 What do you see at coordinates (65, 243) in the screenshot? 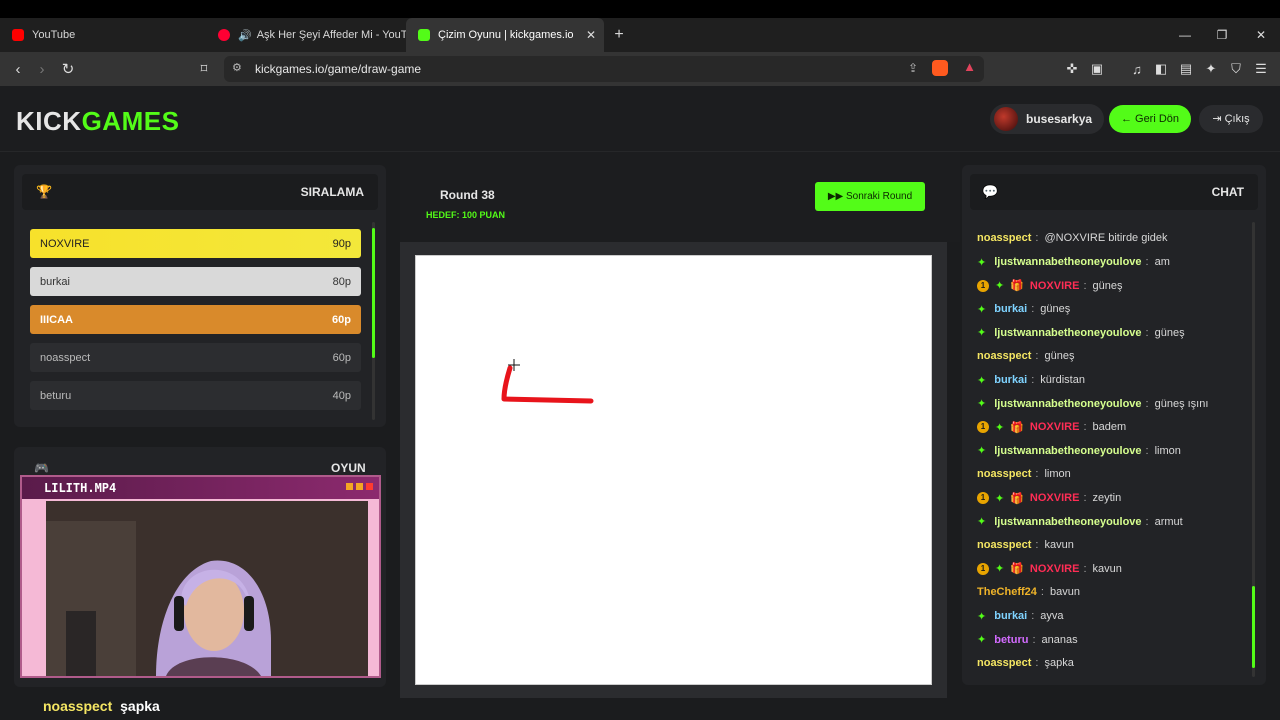
I see `rank-name: NOXVIRE` at bounding box center [65, 243].